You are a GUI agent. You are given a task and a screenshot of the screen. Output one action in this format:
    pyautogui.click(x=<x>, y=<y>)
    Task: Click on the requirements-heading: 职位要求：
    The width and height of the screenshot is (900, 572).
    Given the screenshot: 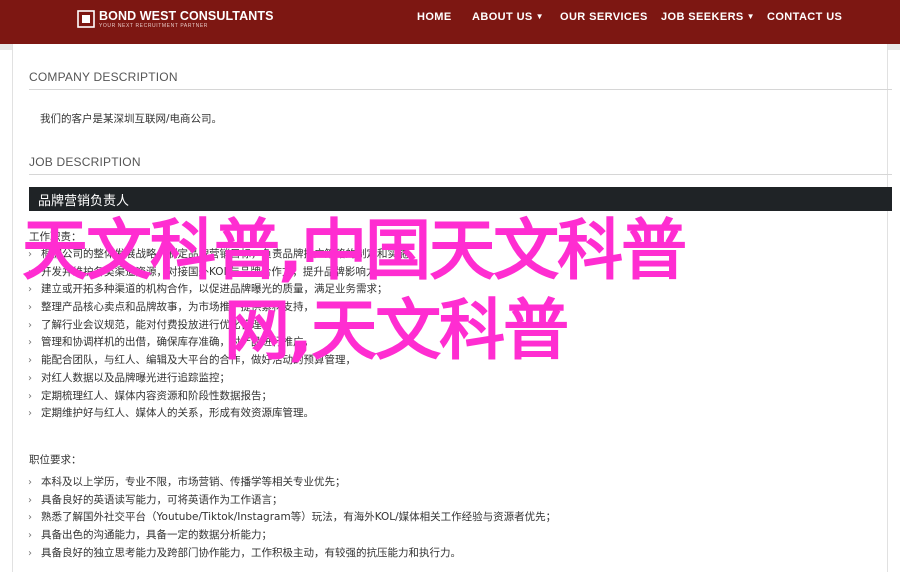 What is the action you would take?
    pyautogui.click(x=55, y=460)
    